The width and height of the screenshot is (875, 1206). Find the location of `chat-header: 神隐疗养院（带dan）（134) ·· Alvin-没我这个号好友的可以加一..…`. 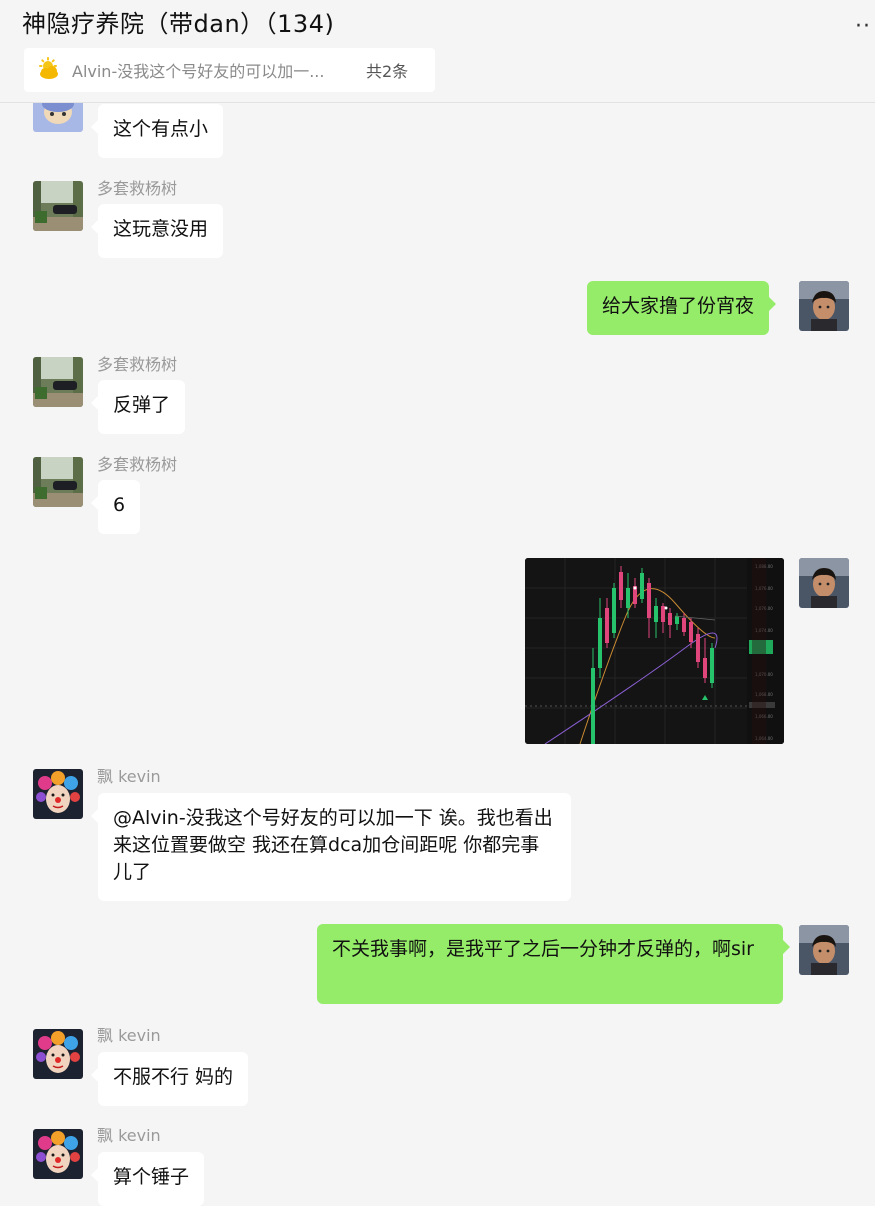

chat-header: 神隐疗养院（带dan）（134) ·· Alvin-没我这个号好友的可以加一..… is located at coordinates (437, 51).